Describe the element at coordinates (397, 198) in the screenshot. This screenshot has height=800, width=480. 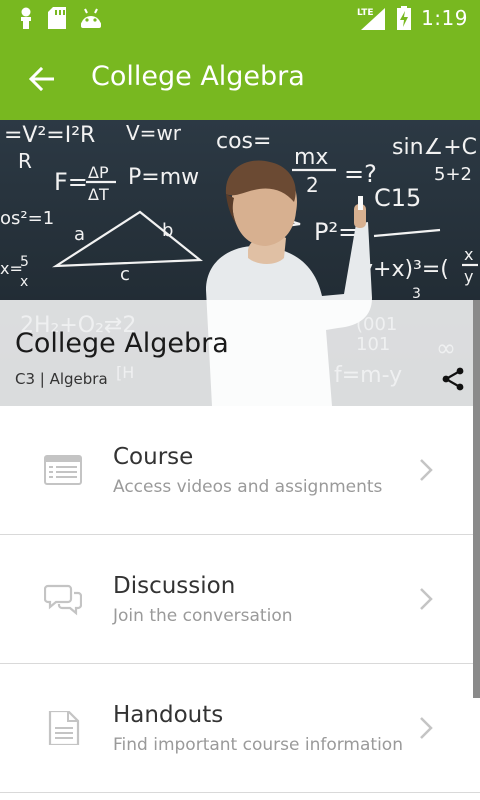
I see `svg-text: C15` at that location.